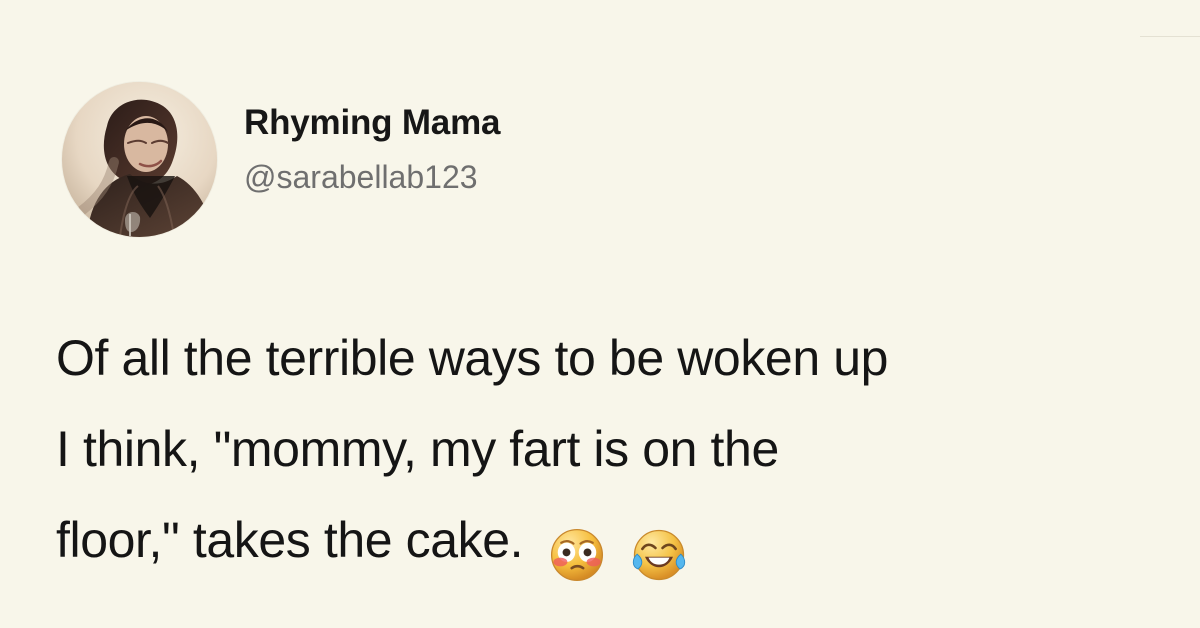 This screenshot has height=628, width=1200. What do you see at coordinates (472, 358) in the screenshot?
I see `tweet-text-line-1: Of all the terrible ways to be woken up` at bounding box center [472, 358].